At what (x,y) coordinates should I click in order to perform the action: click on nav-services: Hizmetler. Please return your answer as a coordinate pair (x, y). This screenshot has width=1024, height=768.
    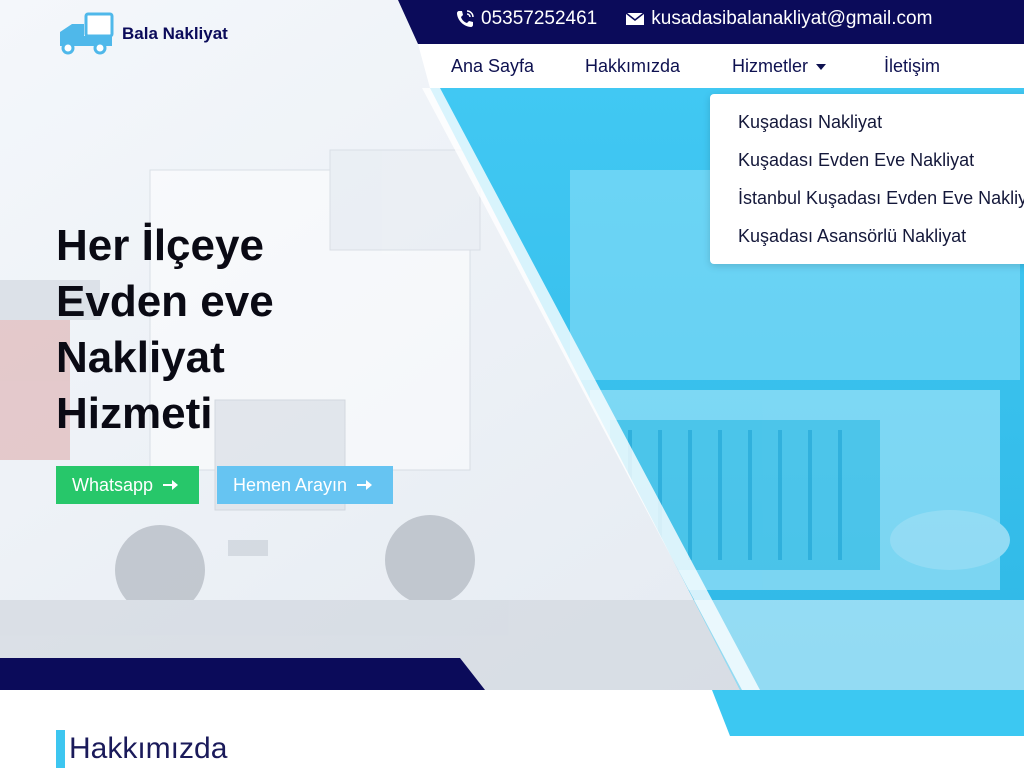
    Looking at the image, I should click on (779, 66).